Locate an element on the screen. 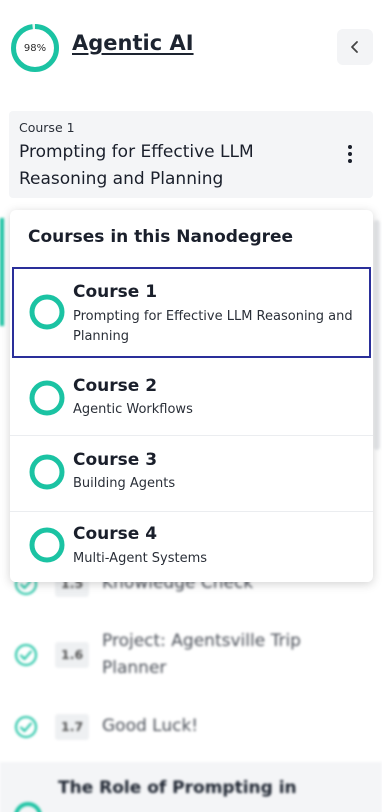 This screenshot has width=382, height=812. chevron-left-icon is located at coordinates (354, 47).